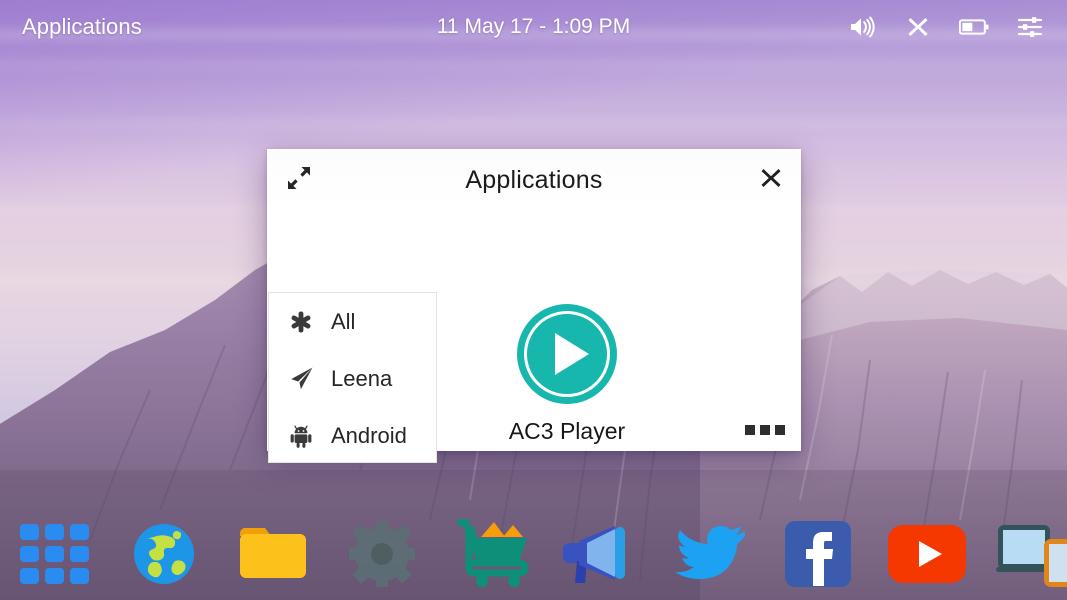  I want to click on android-icon, so click(301, 436).